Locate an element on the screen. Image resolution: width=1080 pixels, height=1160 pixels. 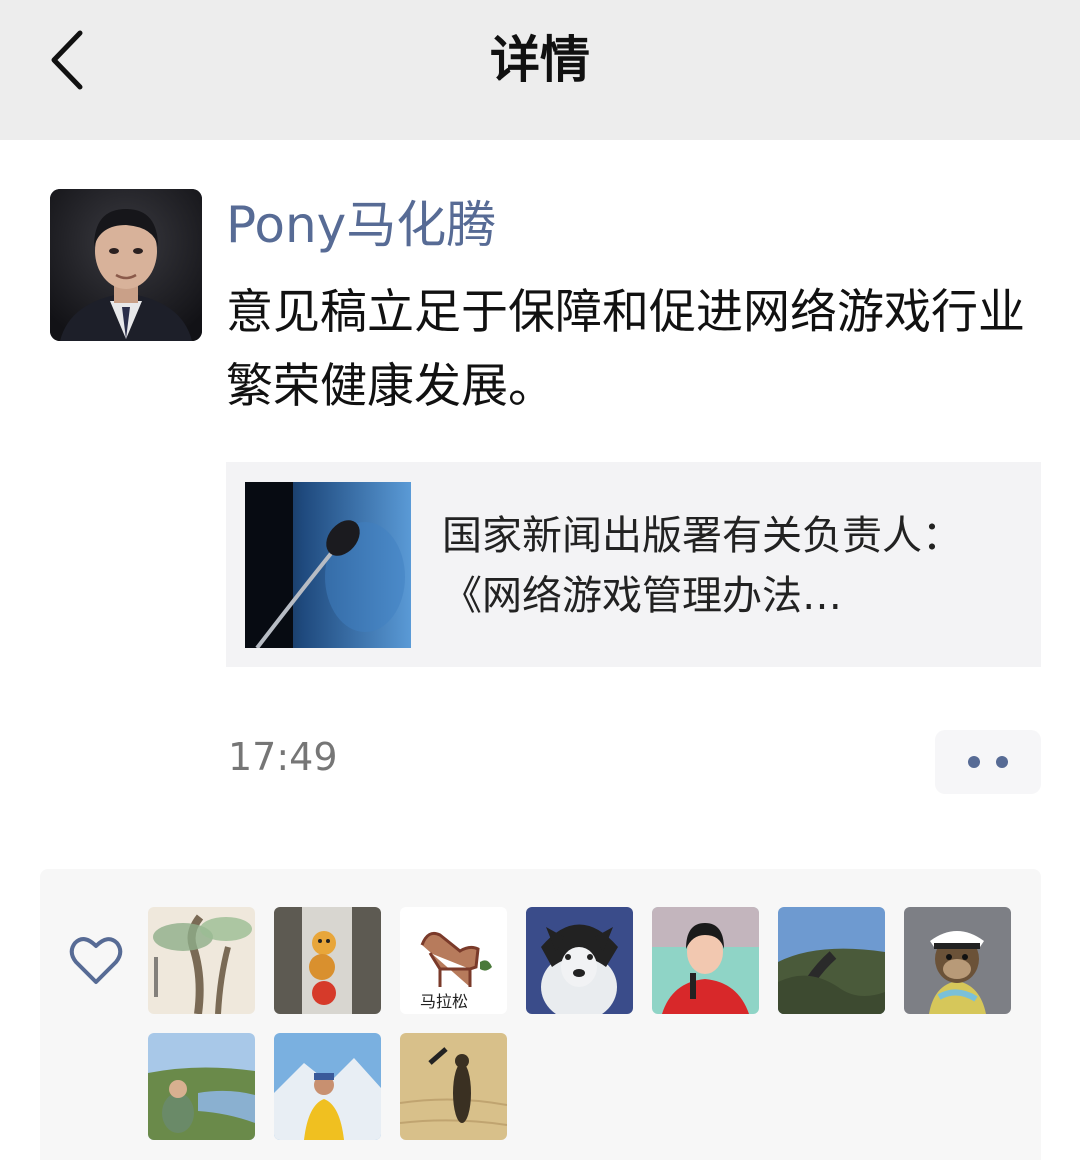
link-thumbnail is located at coordinates (328, 565).